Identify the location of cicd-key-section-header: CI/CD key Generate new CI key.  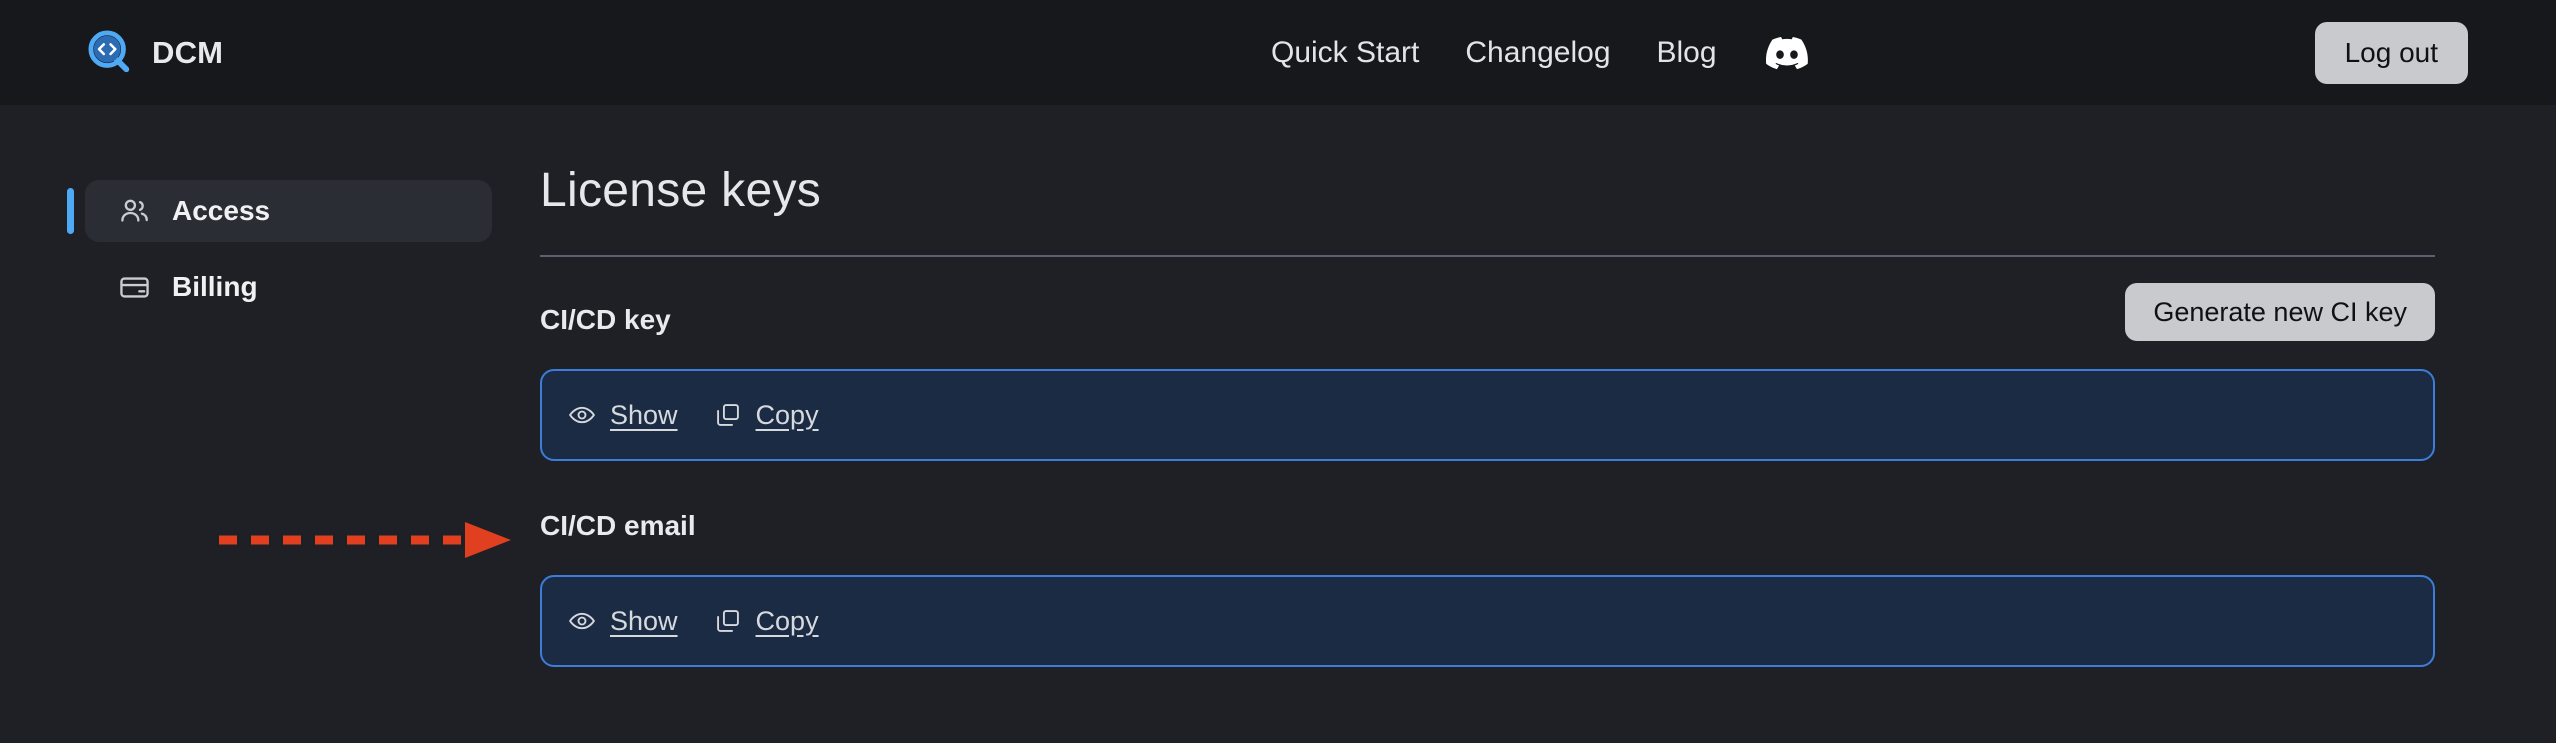
(1487, 316).